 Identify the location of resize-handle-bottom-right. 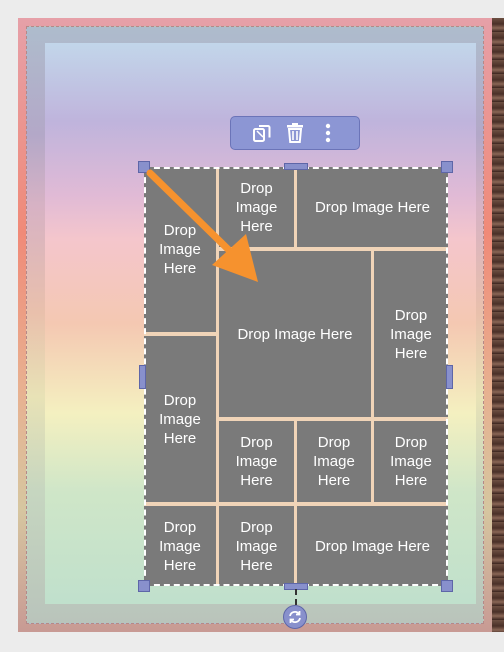
(447, 586).